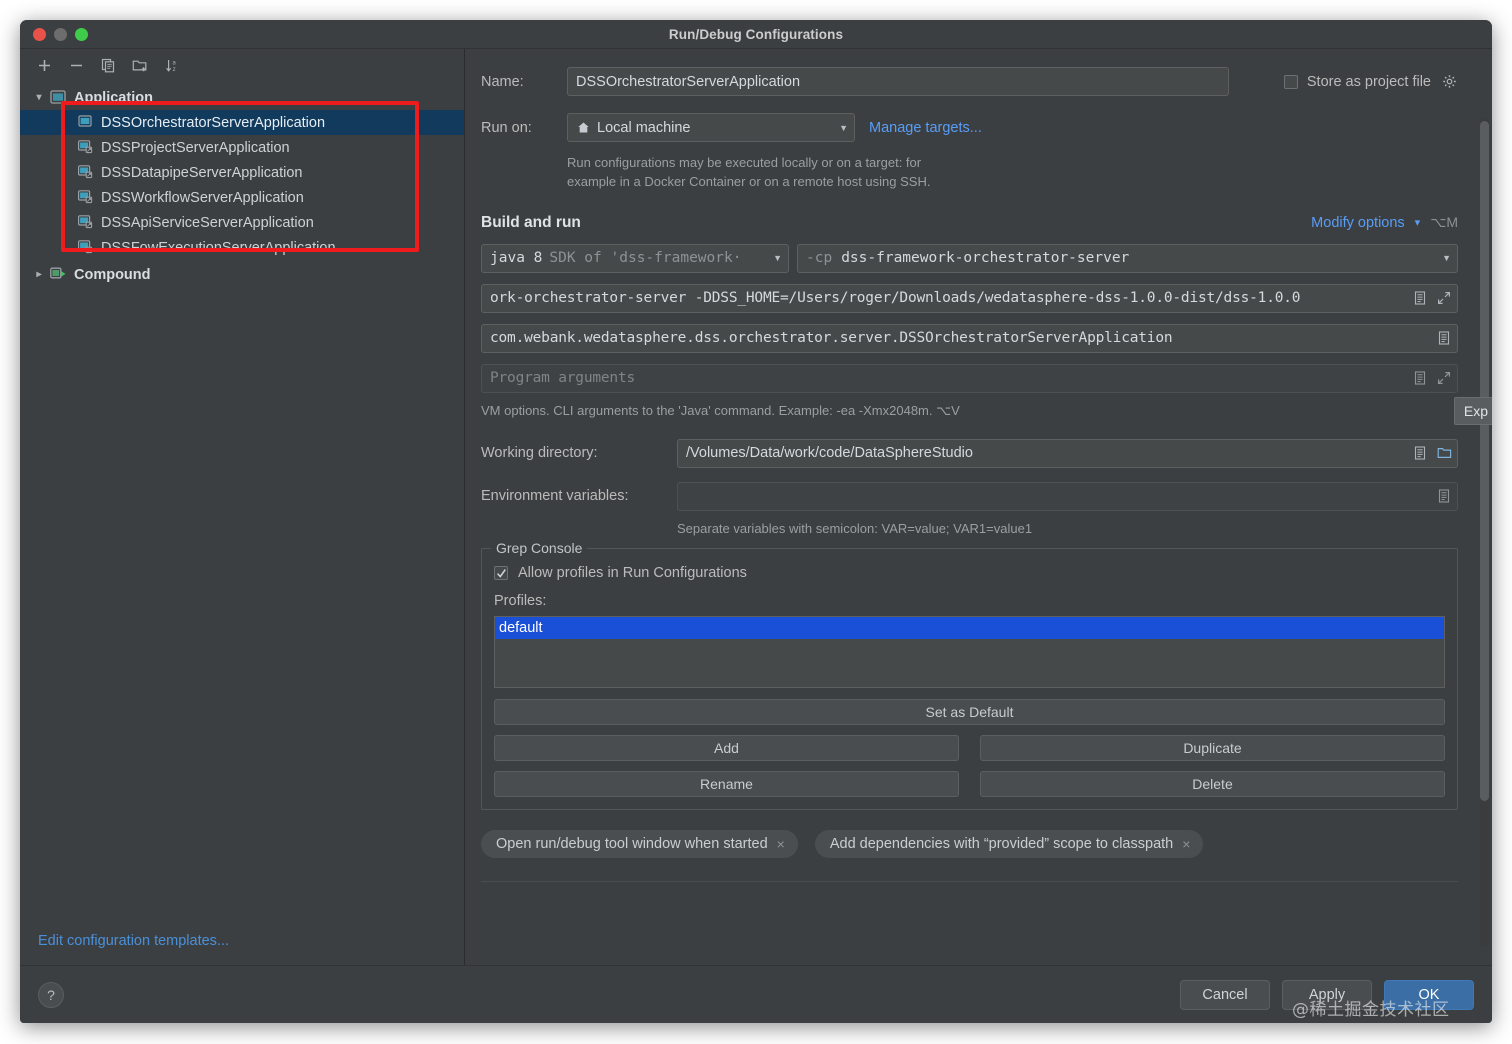  Describe the element at coordinates (726, 784) in the screenshot. I see `rename-profile-button: Rename` at that location.